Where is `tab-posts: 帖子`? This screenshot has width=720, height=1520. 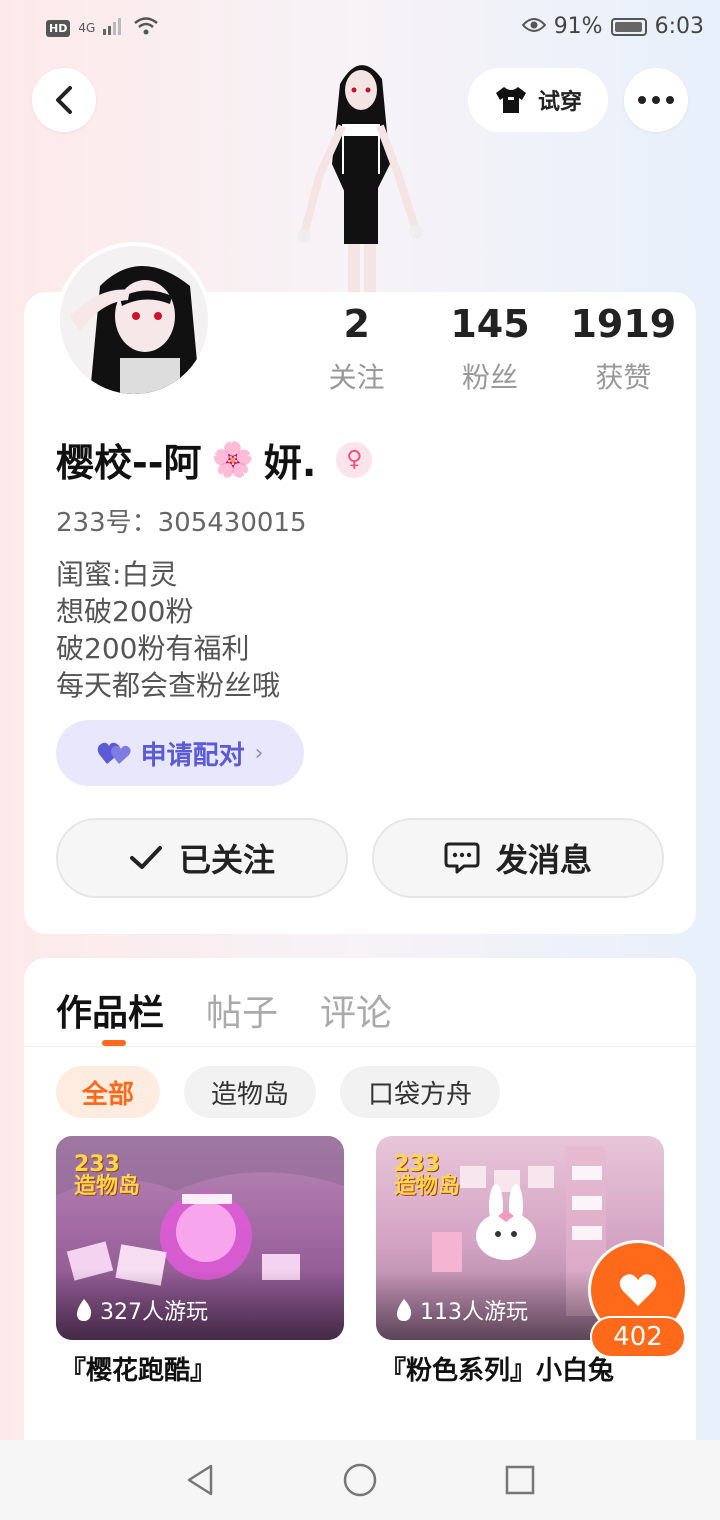
tab-posts: 帖子 is located at coordinates (242, 1010).